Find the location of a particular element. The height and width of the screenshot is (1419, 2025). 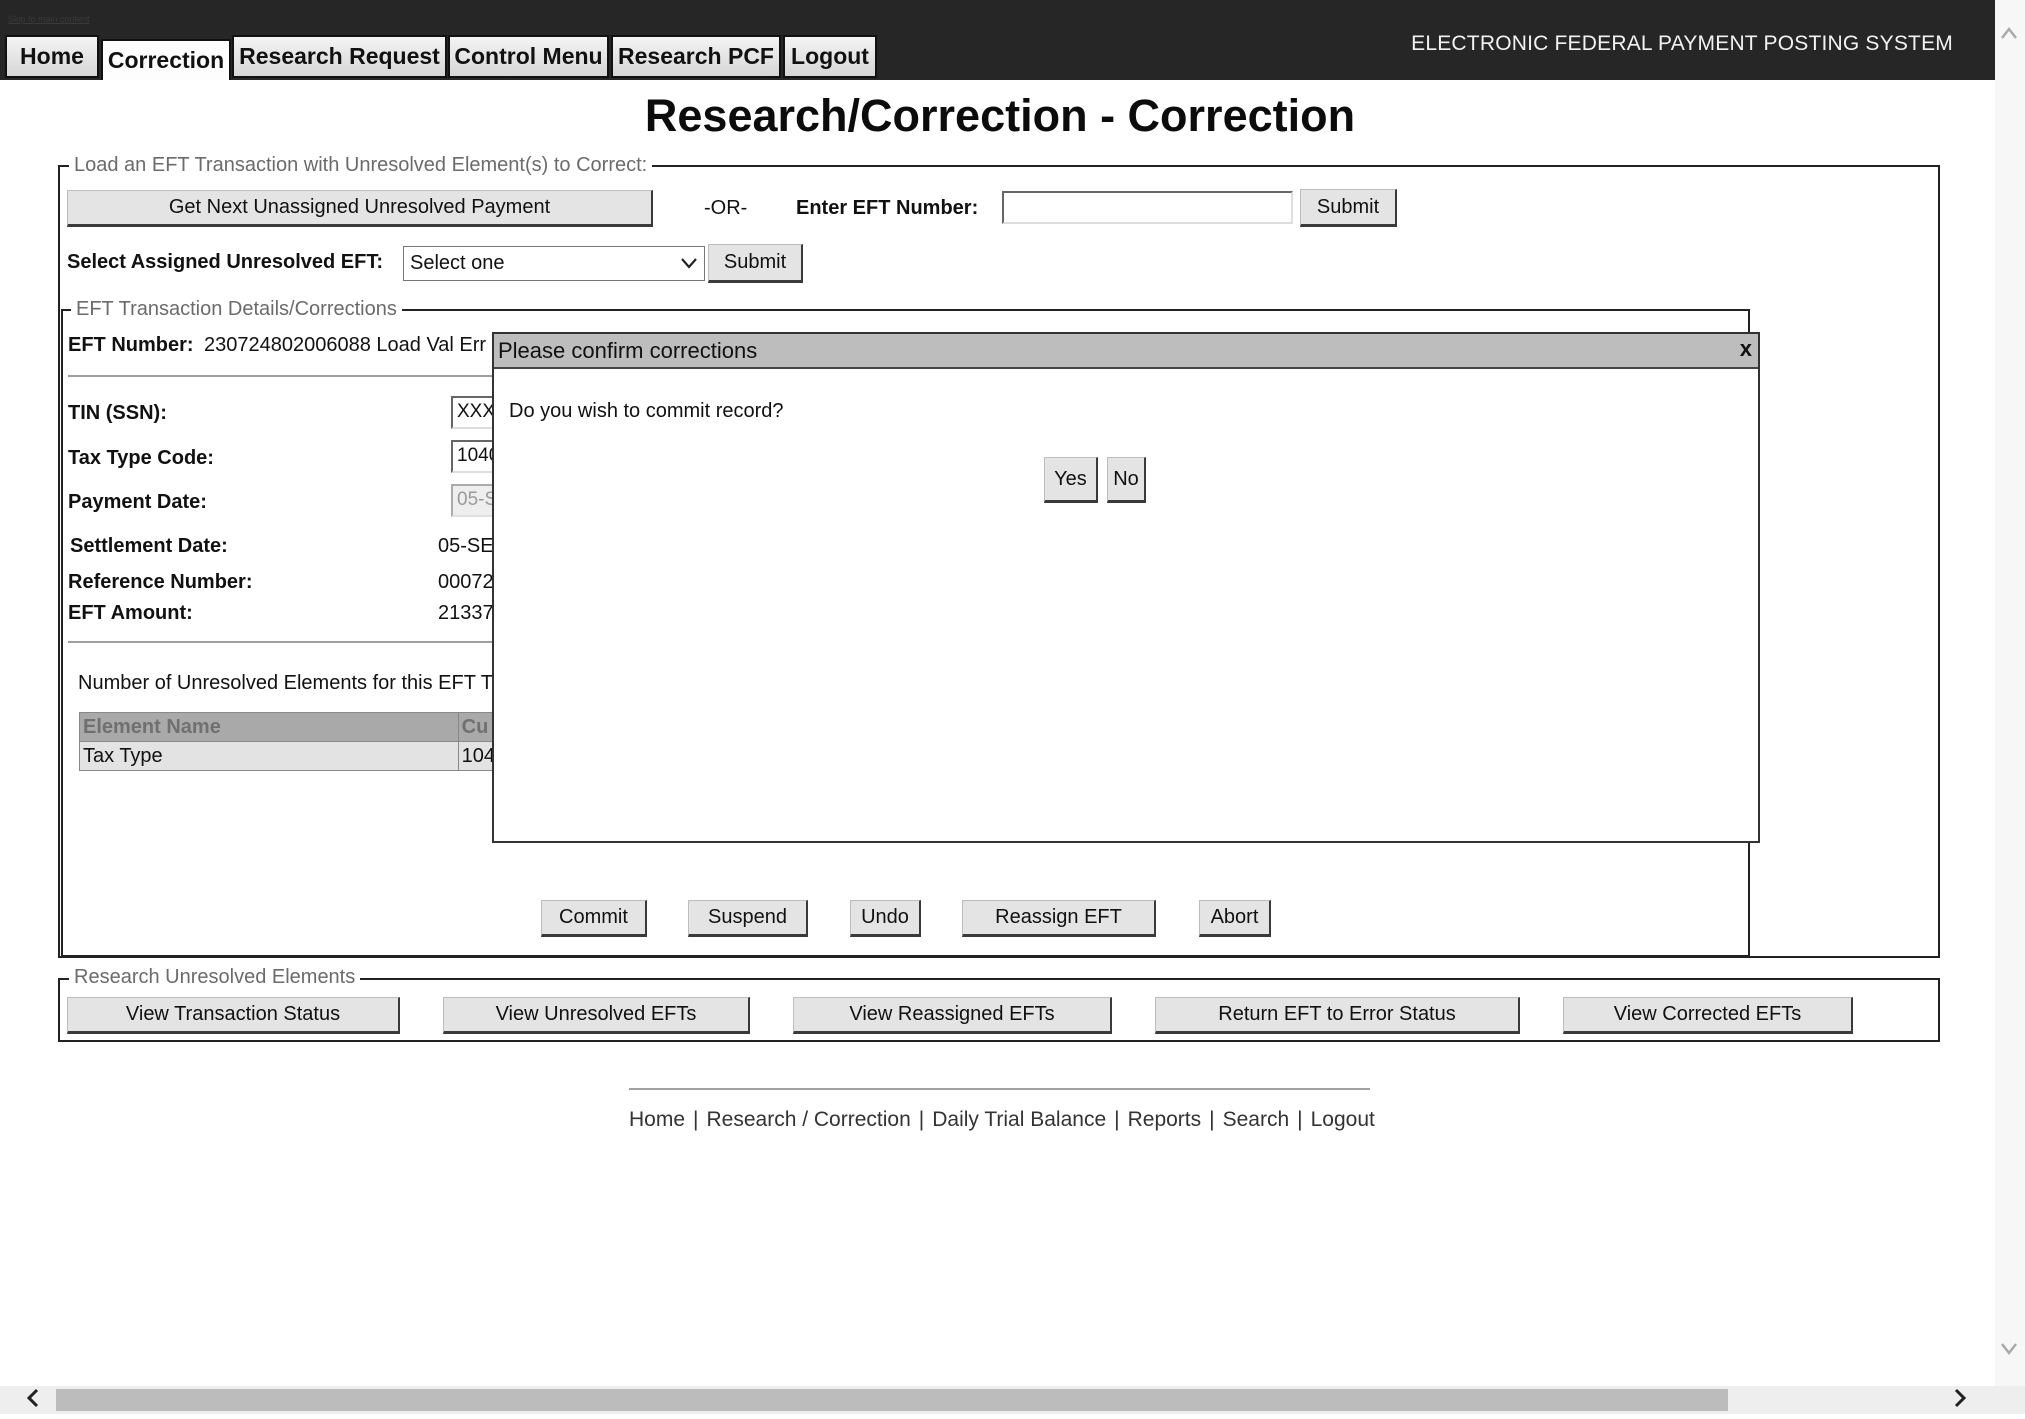

skip-to-main-content-link: Skip to main content is located at coordinates (49, 19).